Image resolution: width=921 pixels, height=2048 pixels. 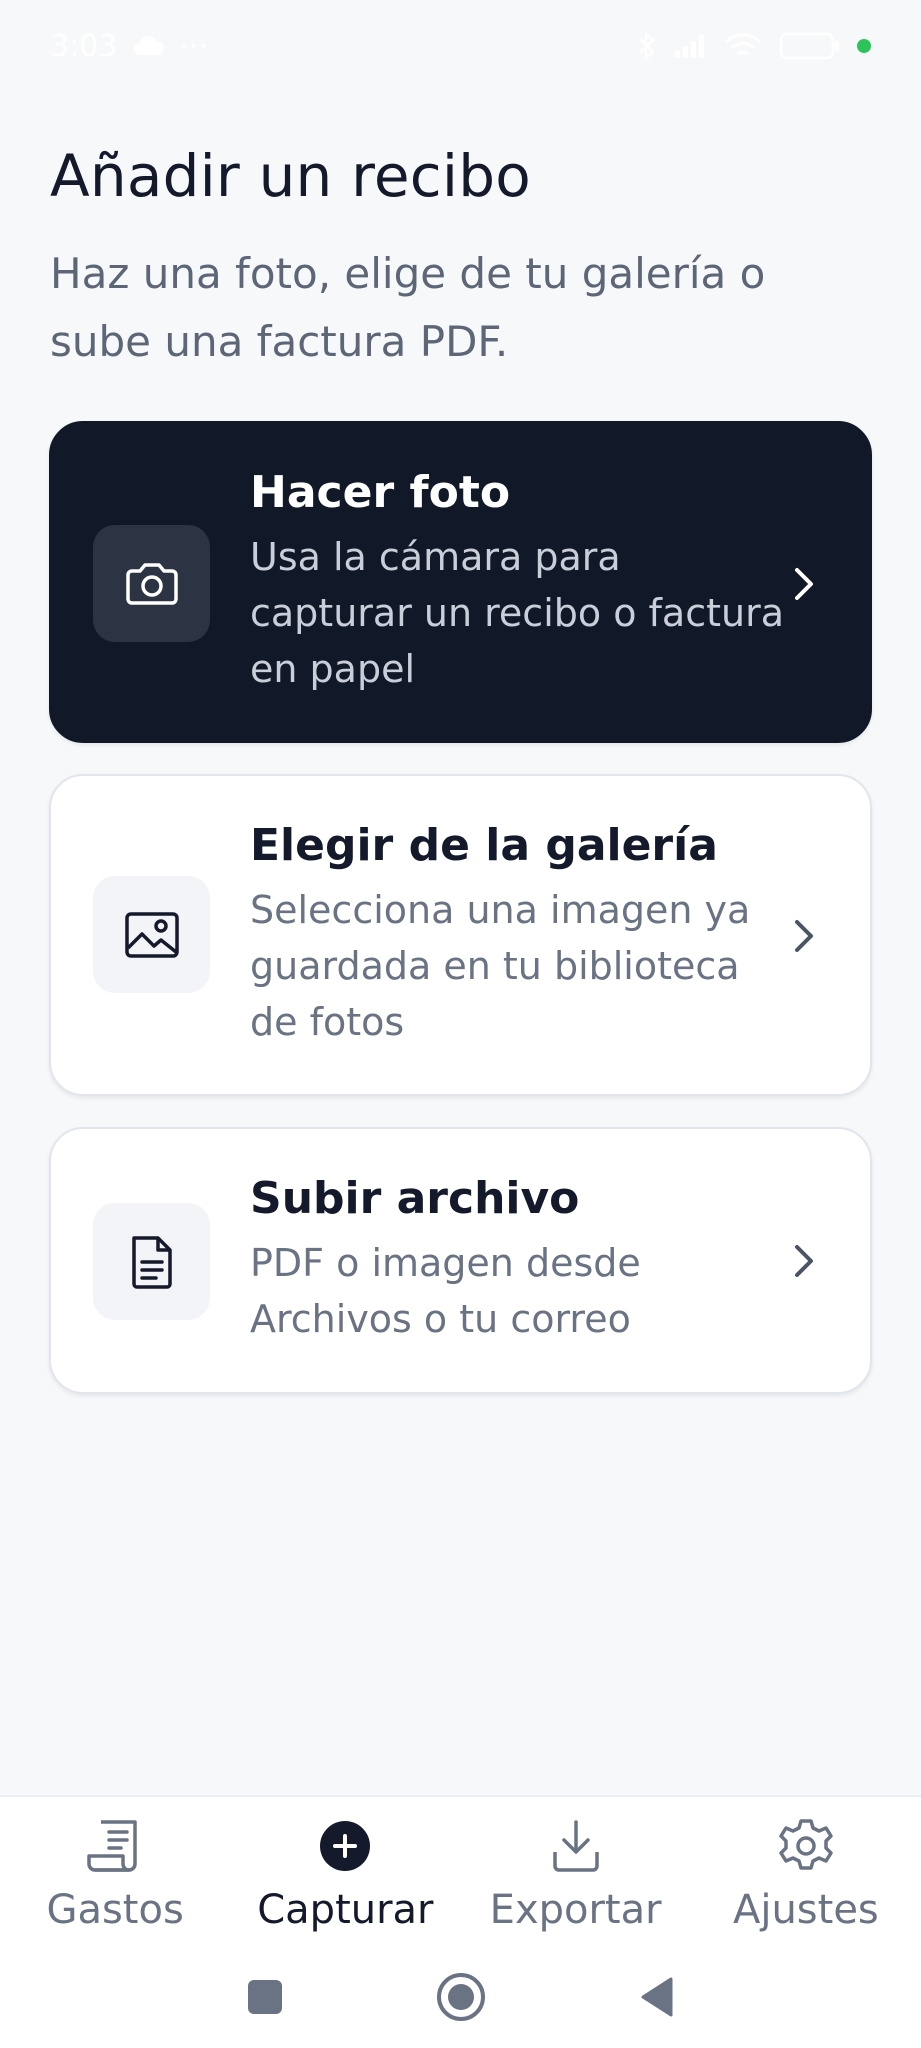 I want to click on choose-gallery-title: Elegir de la galería, so click(x=484, y=845).